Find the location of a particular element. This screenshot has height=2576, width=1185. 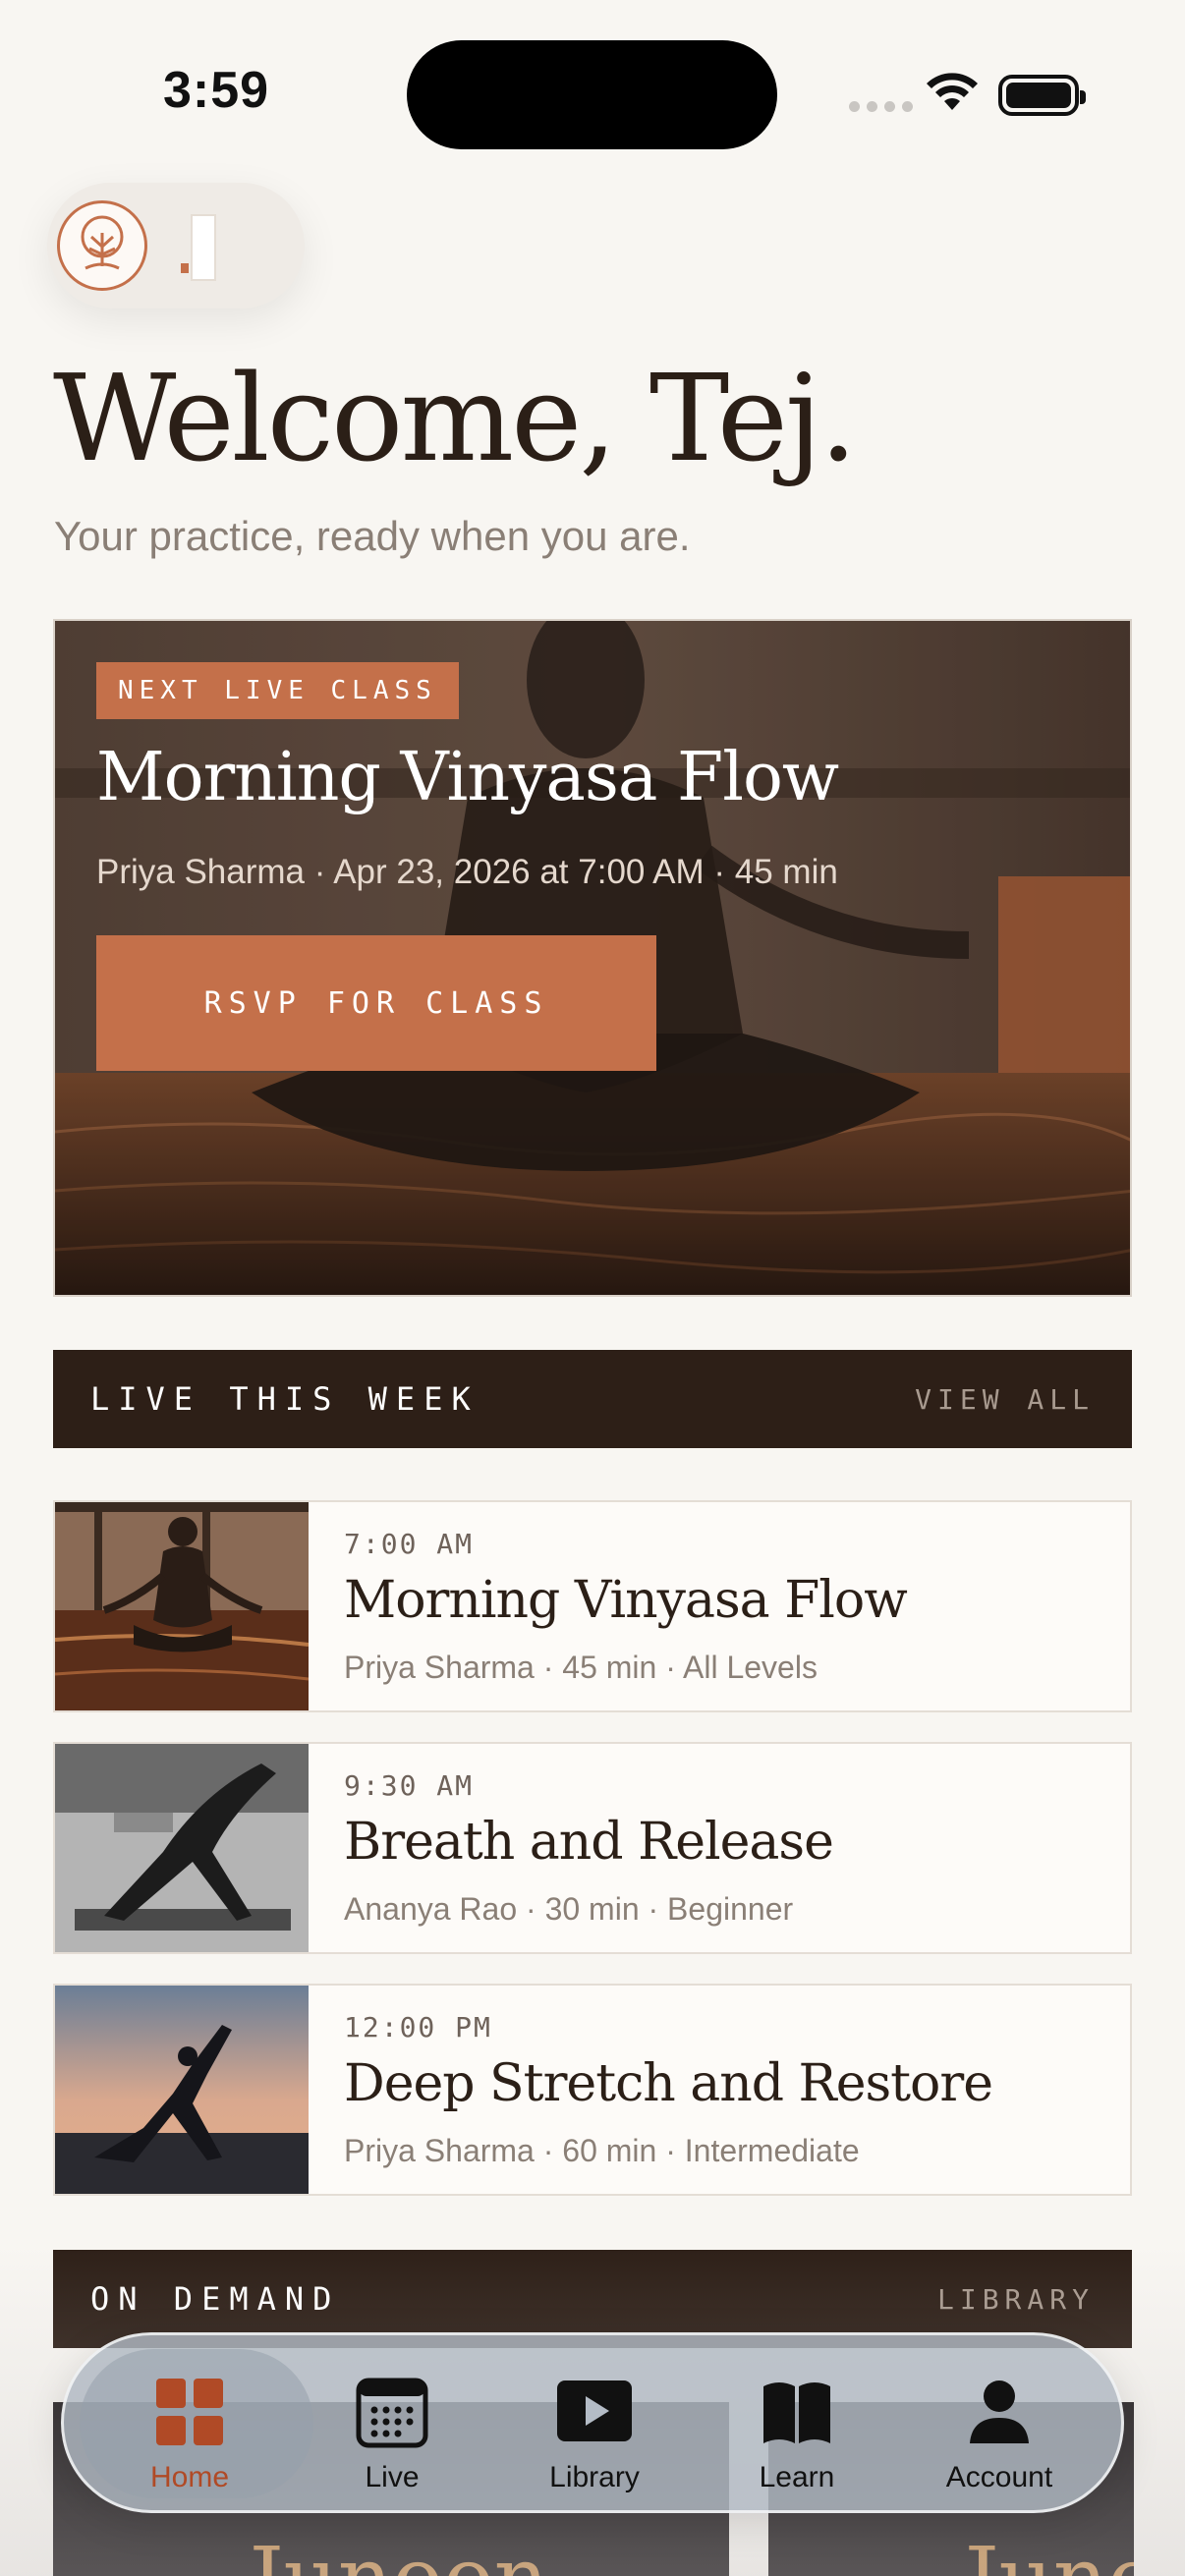

tab-live: Live is located at coordinates (392, 2425).